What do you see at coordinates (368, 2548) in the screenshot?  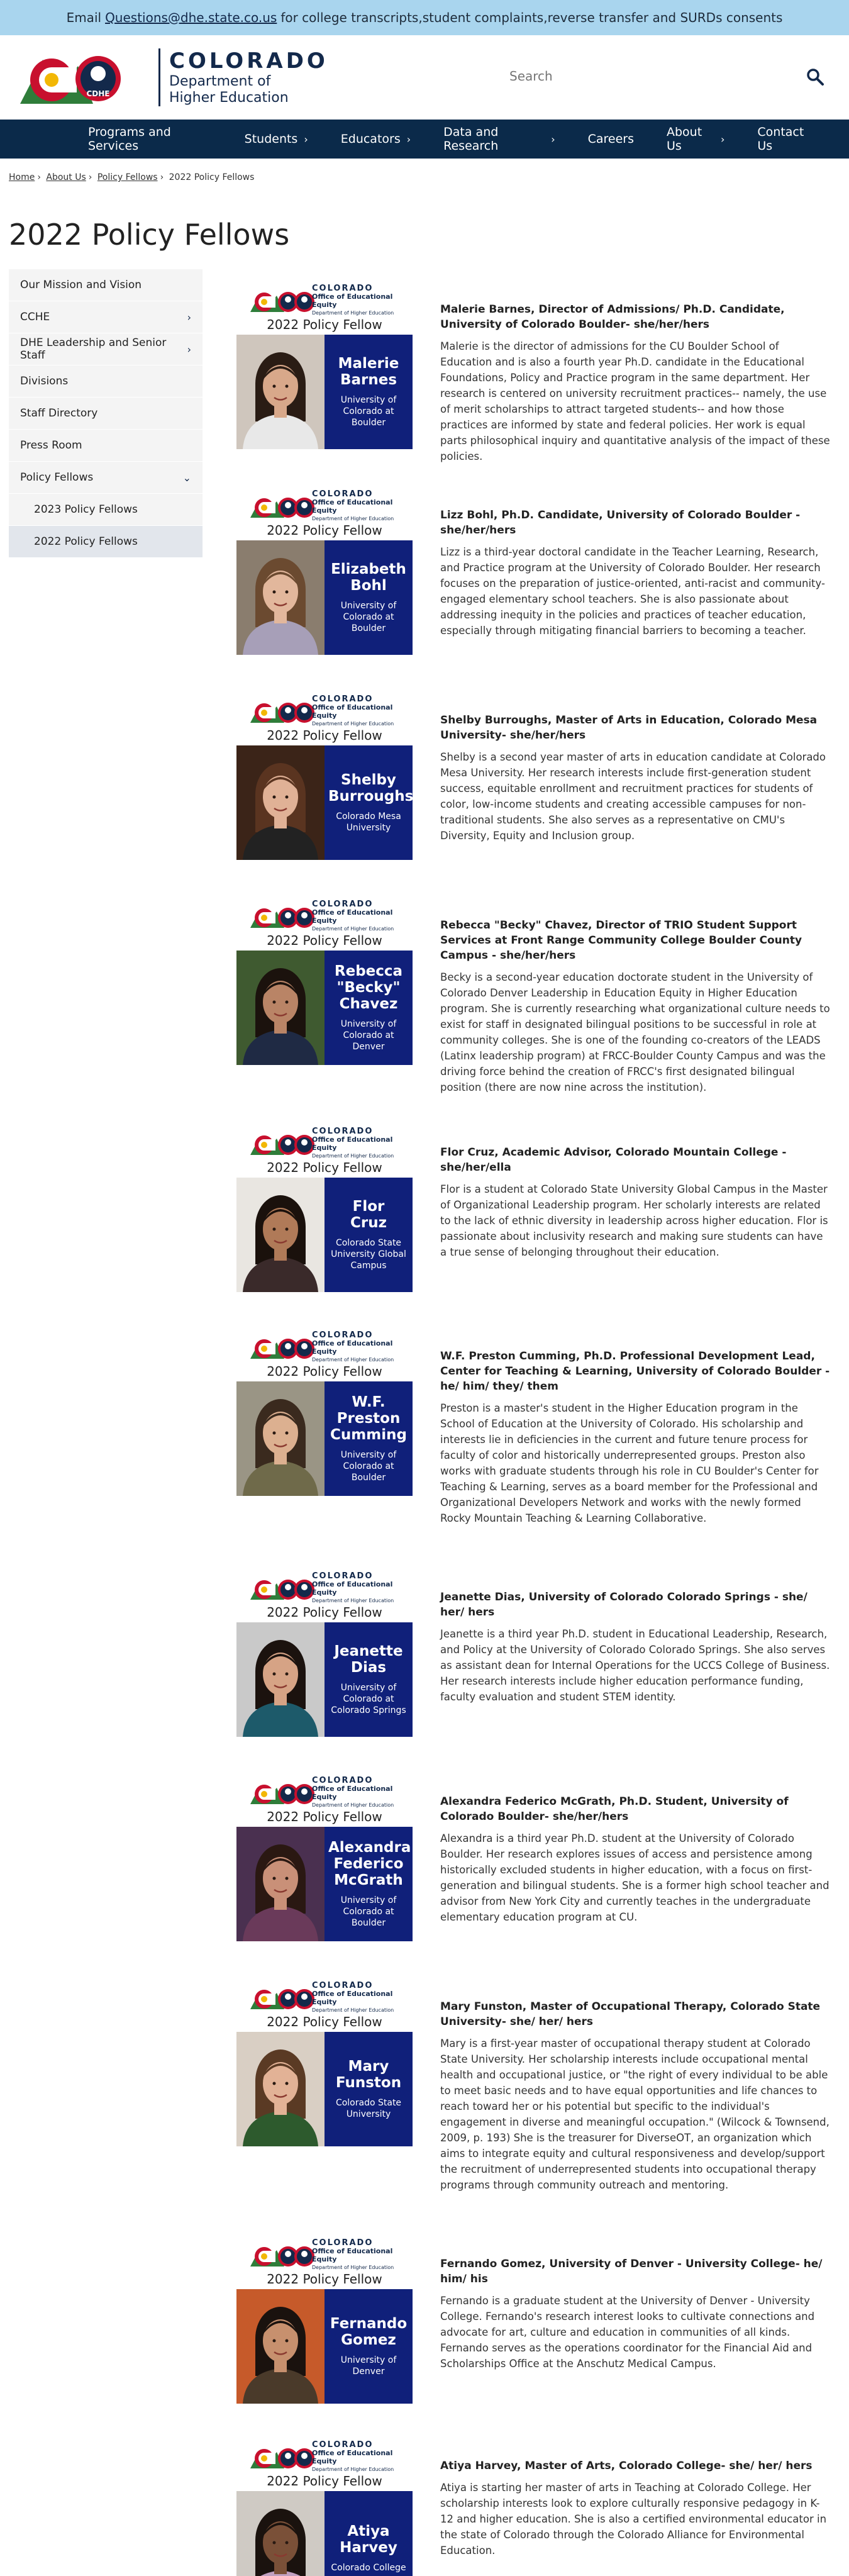 I see `fellow-card-name-line: Harvey` at bounding box center [368, 2548].